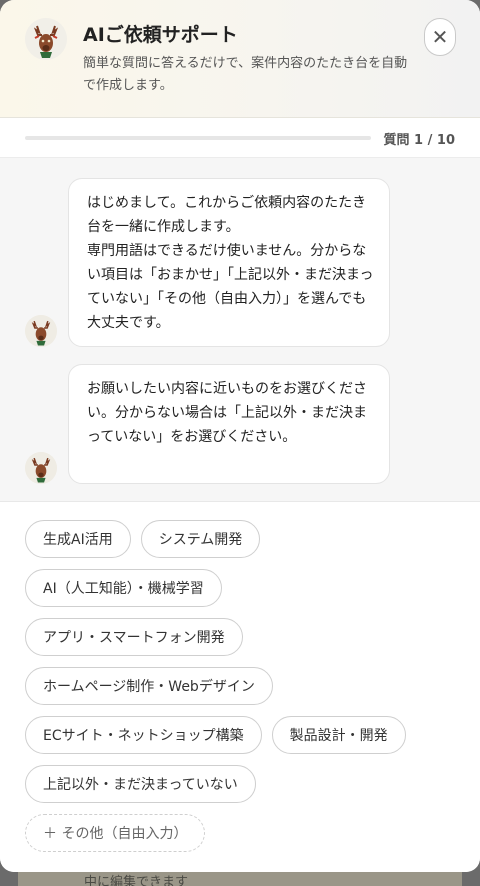 The width and height of the screenshot is (480, 886). Describe the element at coordinates (143, 735) in the screenshot. I see `option-chip-ec-site: ECサイト・ネットショップ構築` at that location.